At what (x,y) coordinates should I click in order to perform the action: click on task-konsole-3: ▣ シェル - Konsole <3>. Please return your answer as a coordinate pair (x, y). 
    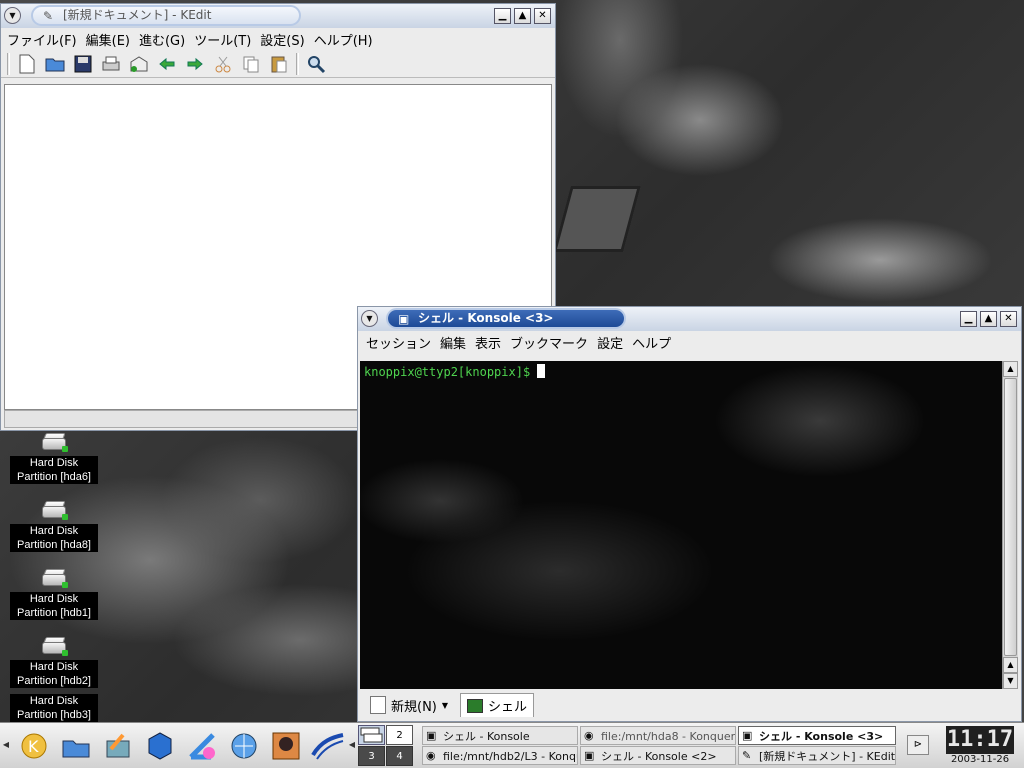
    Looking at the image, I should click on (817, 735).